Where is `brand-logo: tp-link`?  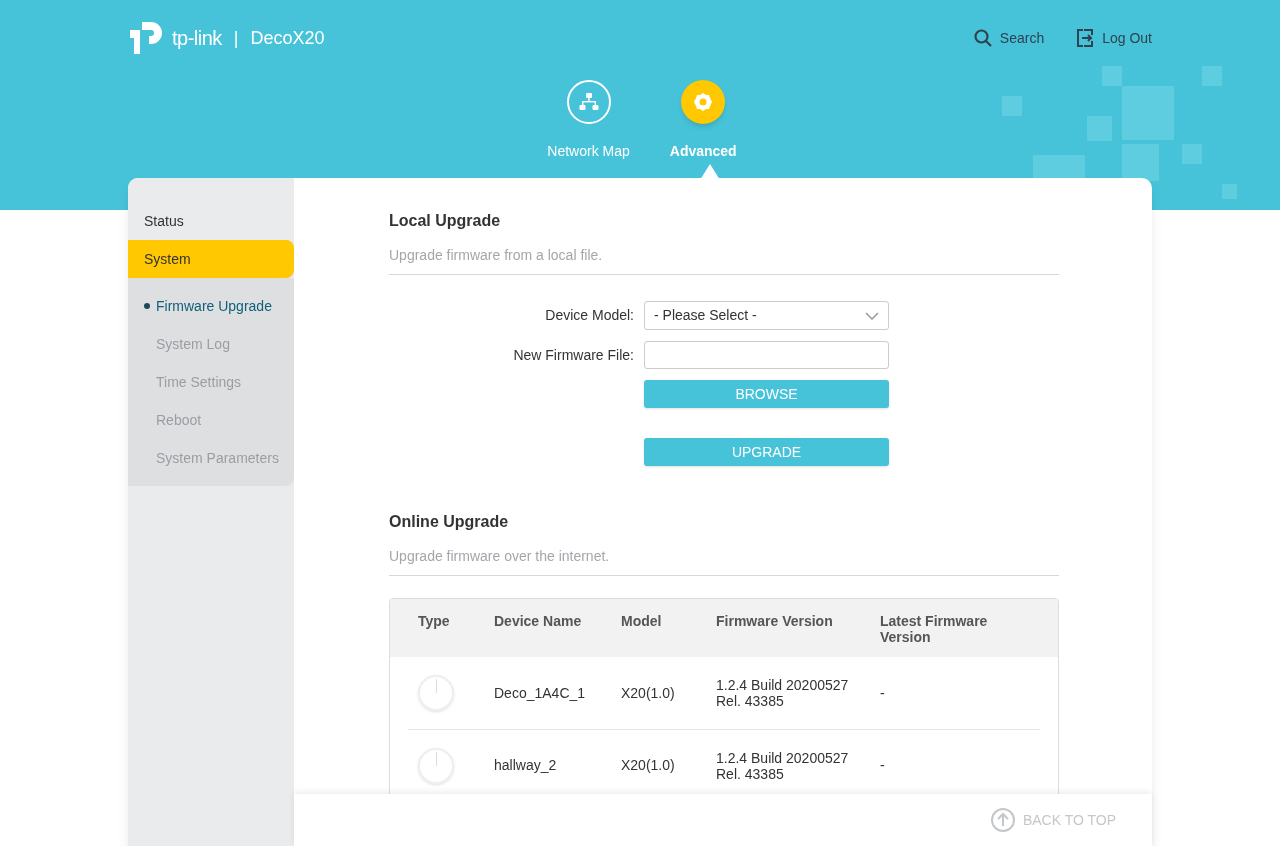 brand-logo: tp-link is located at coordinates (197, 38).